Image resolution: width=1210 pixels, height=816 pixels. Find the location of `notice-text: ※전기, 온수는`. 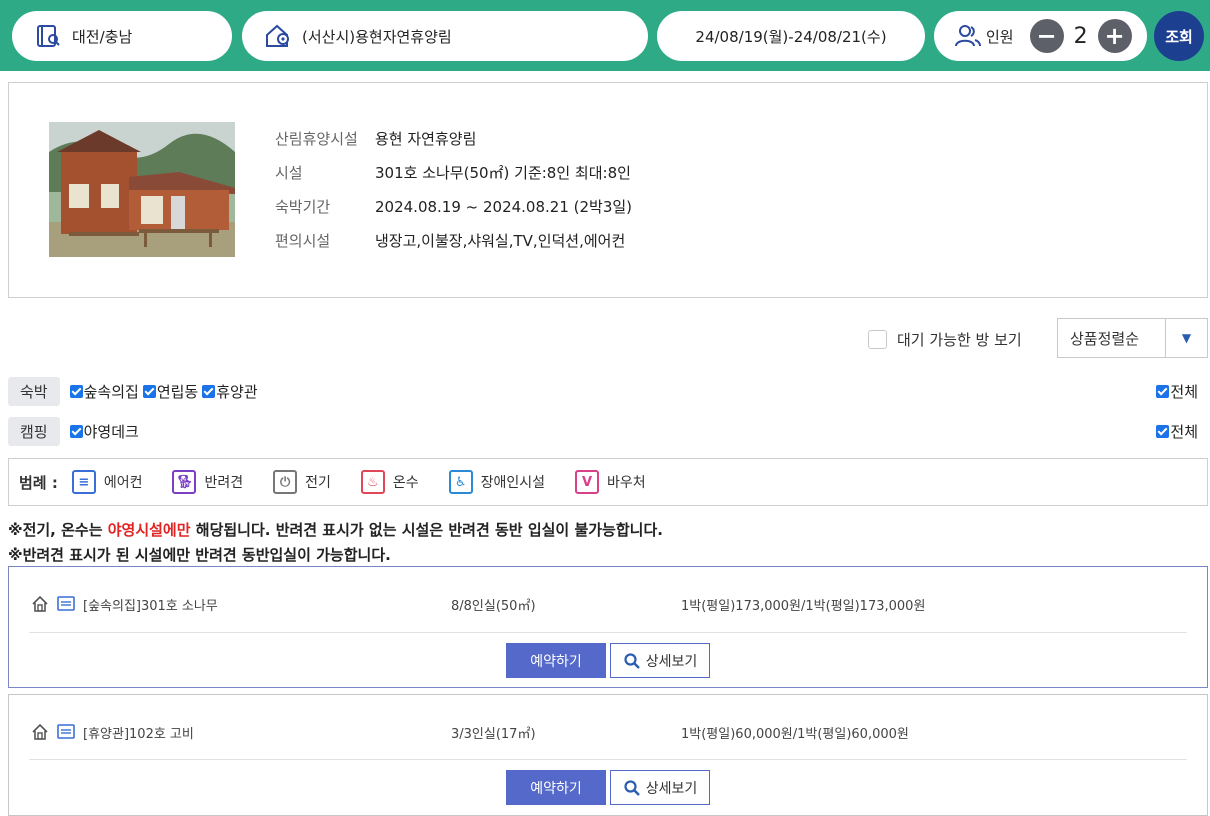

notice-text: ※전기, 온수는 is located at coordinates (58, 530).